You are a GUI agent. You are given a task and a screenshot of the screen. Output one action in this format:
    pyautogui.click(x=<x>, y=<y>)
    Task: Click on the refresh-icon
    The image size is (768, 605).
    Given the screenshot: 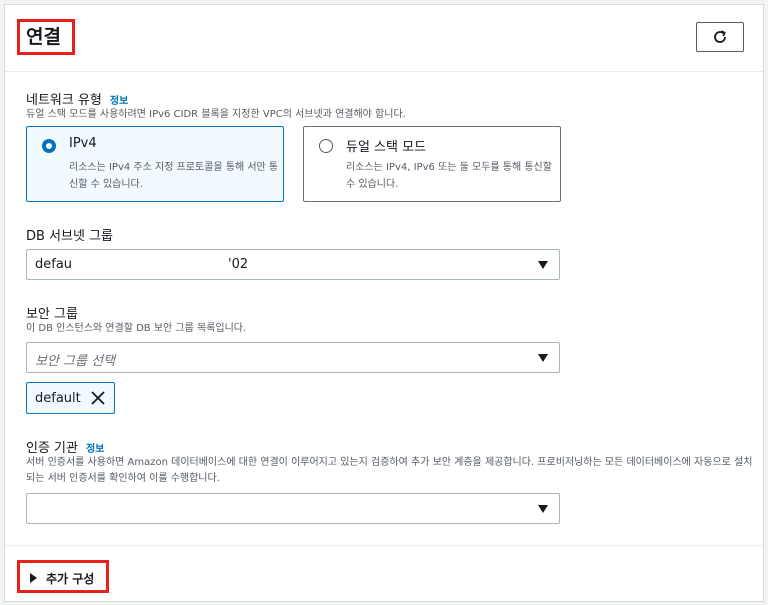 What is the action you would take?
    pyautogui.click(x=720, y=36)
    